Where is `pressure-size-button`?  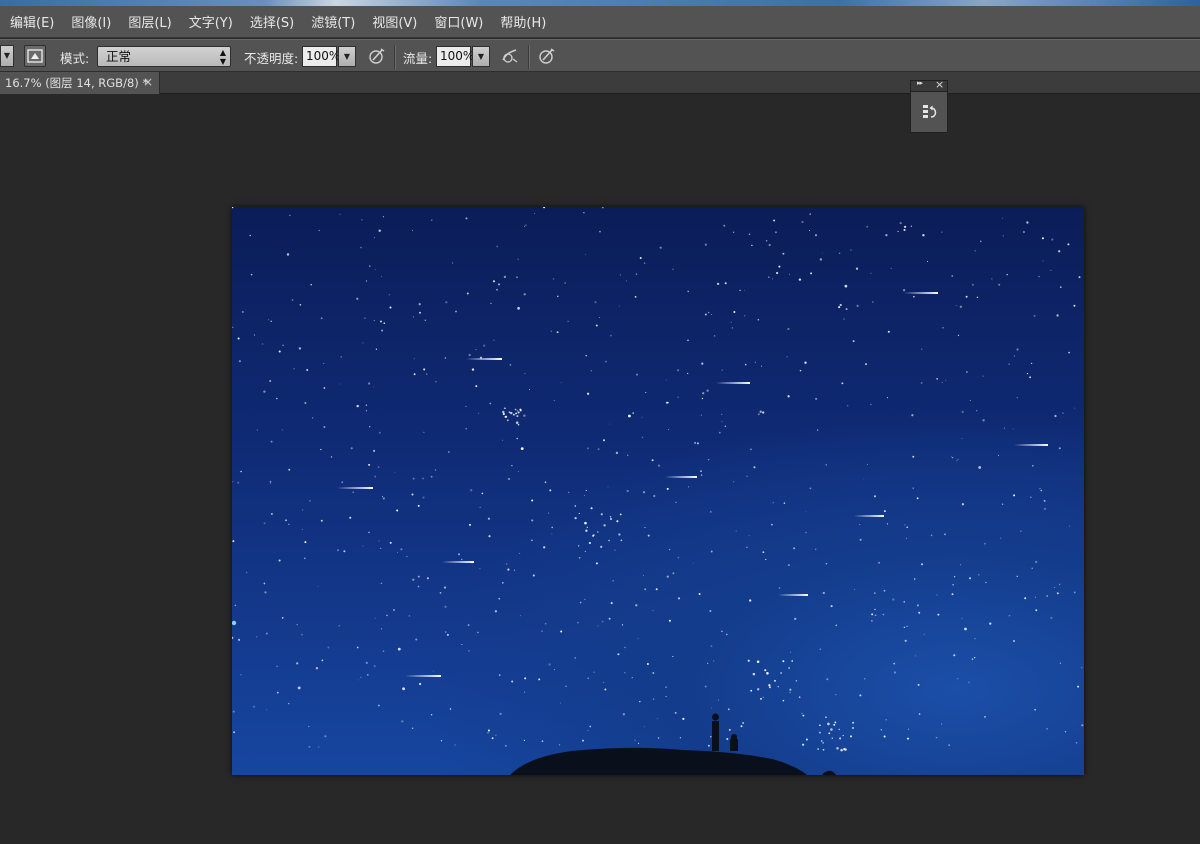
pressure-size-button is located at coordinates (547, 56).